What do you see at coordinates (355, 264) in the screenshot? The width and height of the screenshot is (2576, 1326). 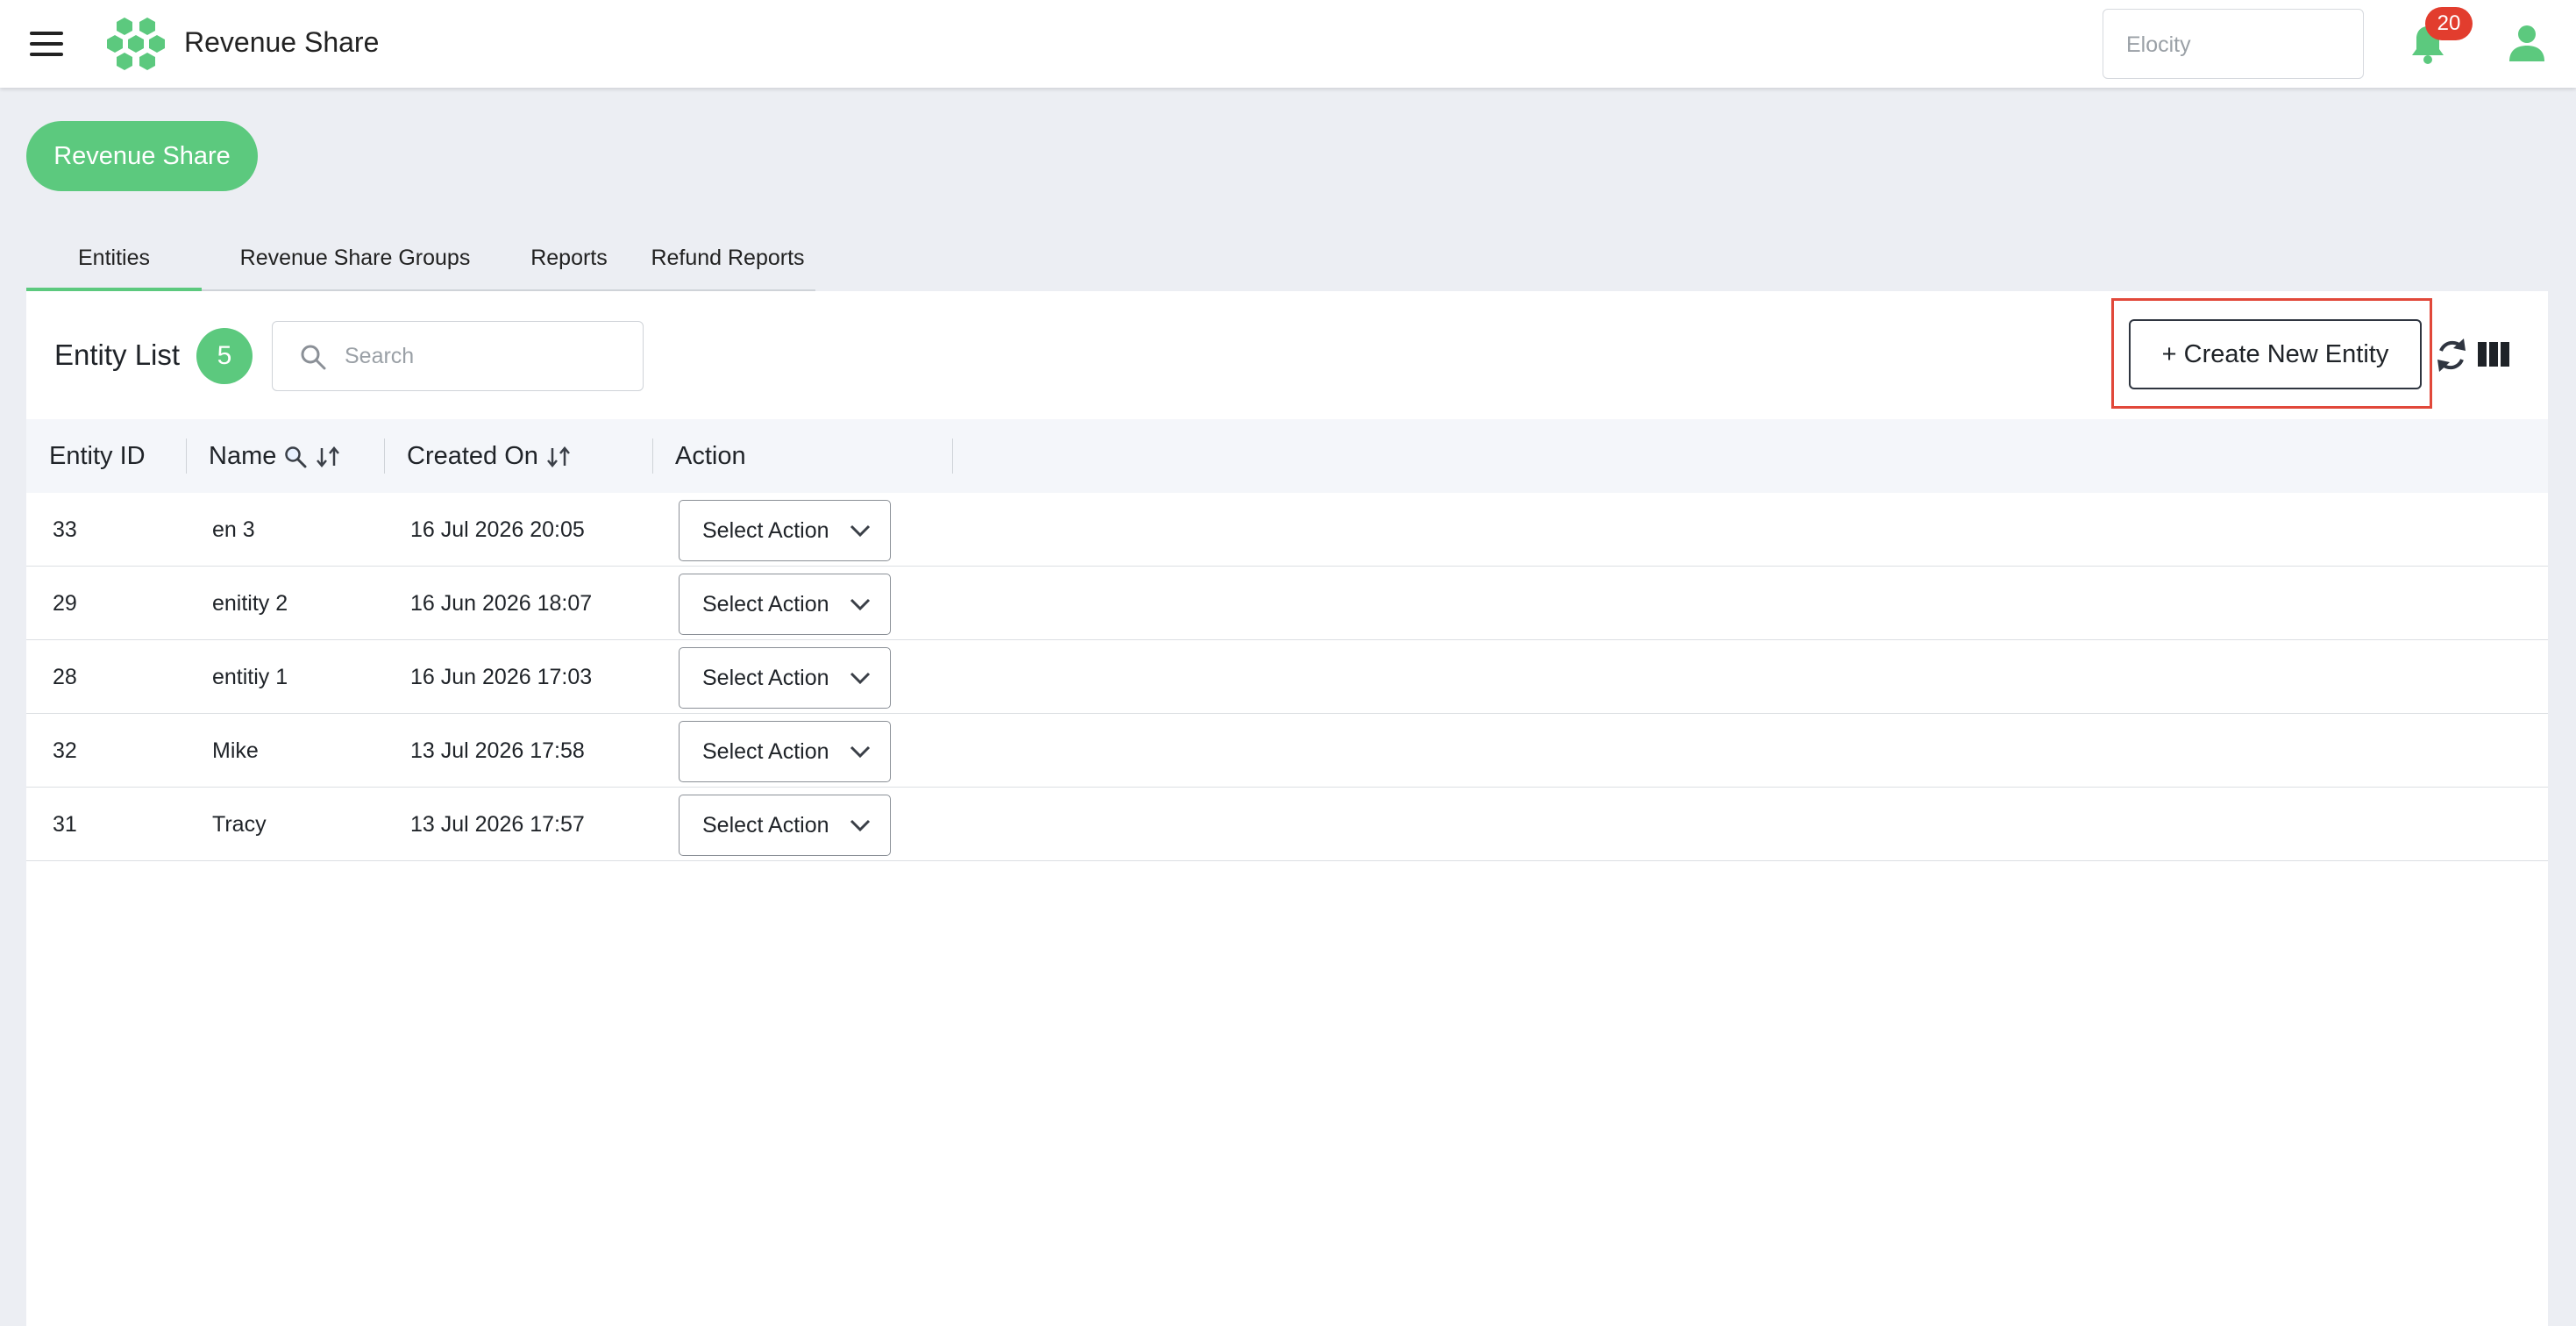 I see `tab-revenue-share-groups: Revenue Share Groups` at bounding box center [355, 264].